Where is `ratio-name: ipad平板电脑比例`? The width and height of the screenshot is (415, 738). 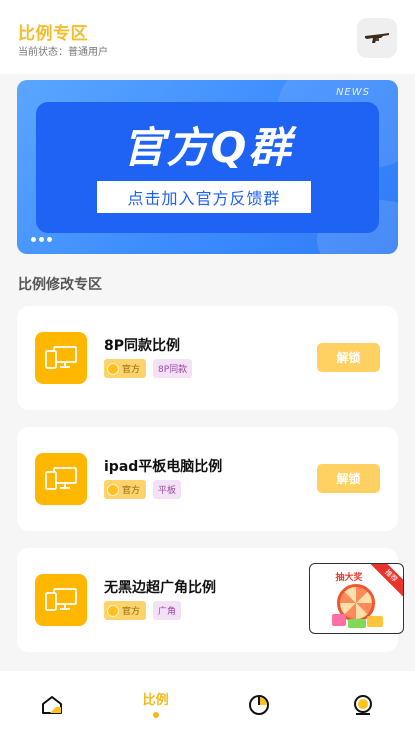 ratio-name: ipad平板电脑比例 is located at coordinates (163, 467).